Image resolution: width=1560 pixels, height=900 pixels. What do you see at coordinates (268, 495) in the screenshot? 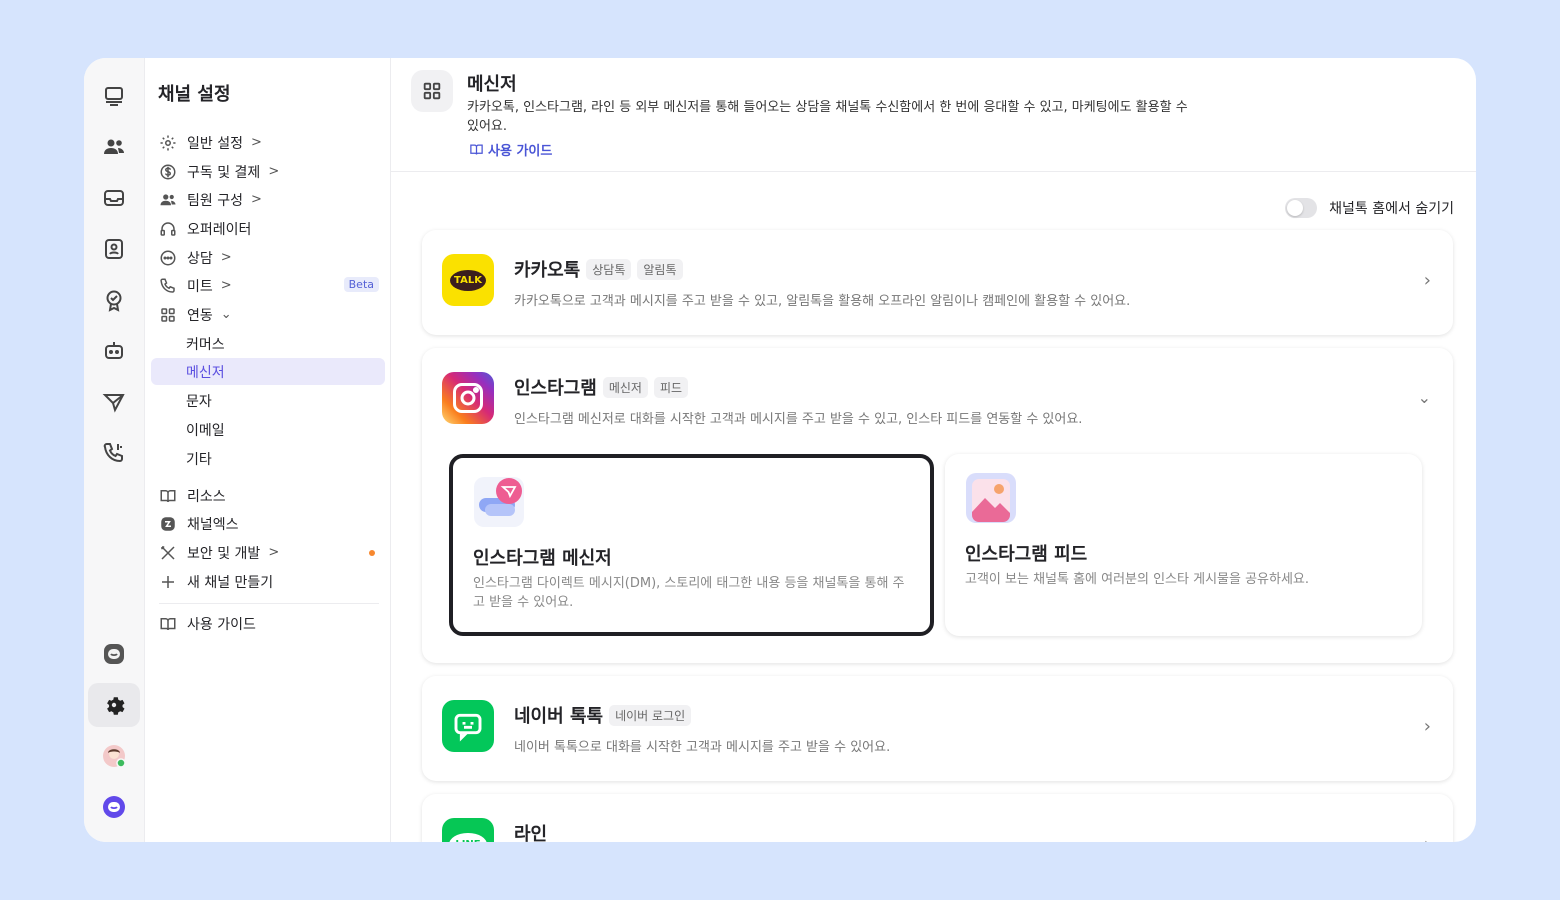
I see `menu-item-resource: 리소스` at bounding box center [268, 495].